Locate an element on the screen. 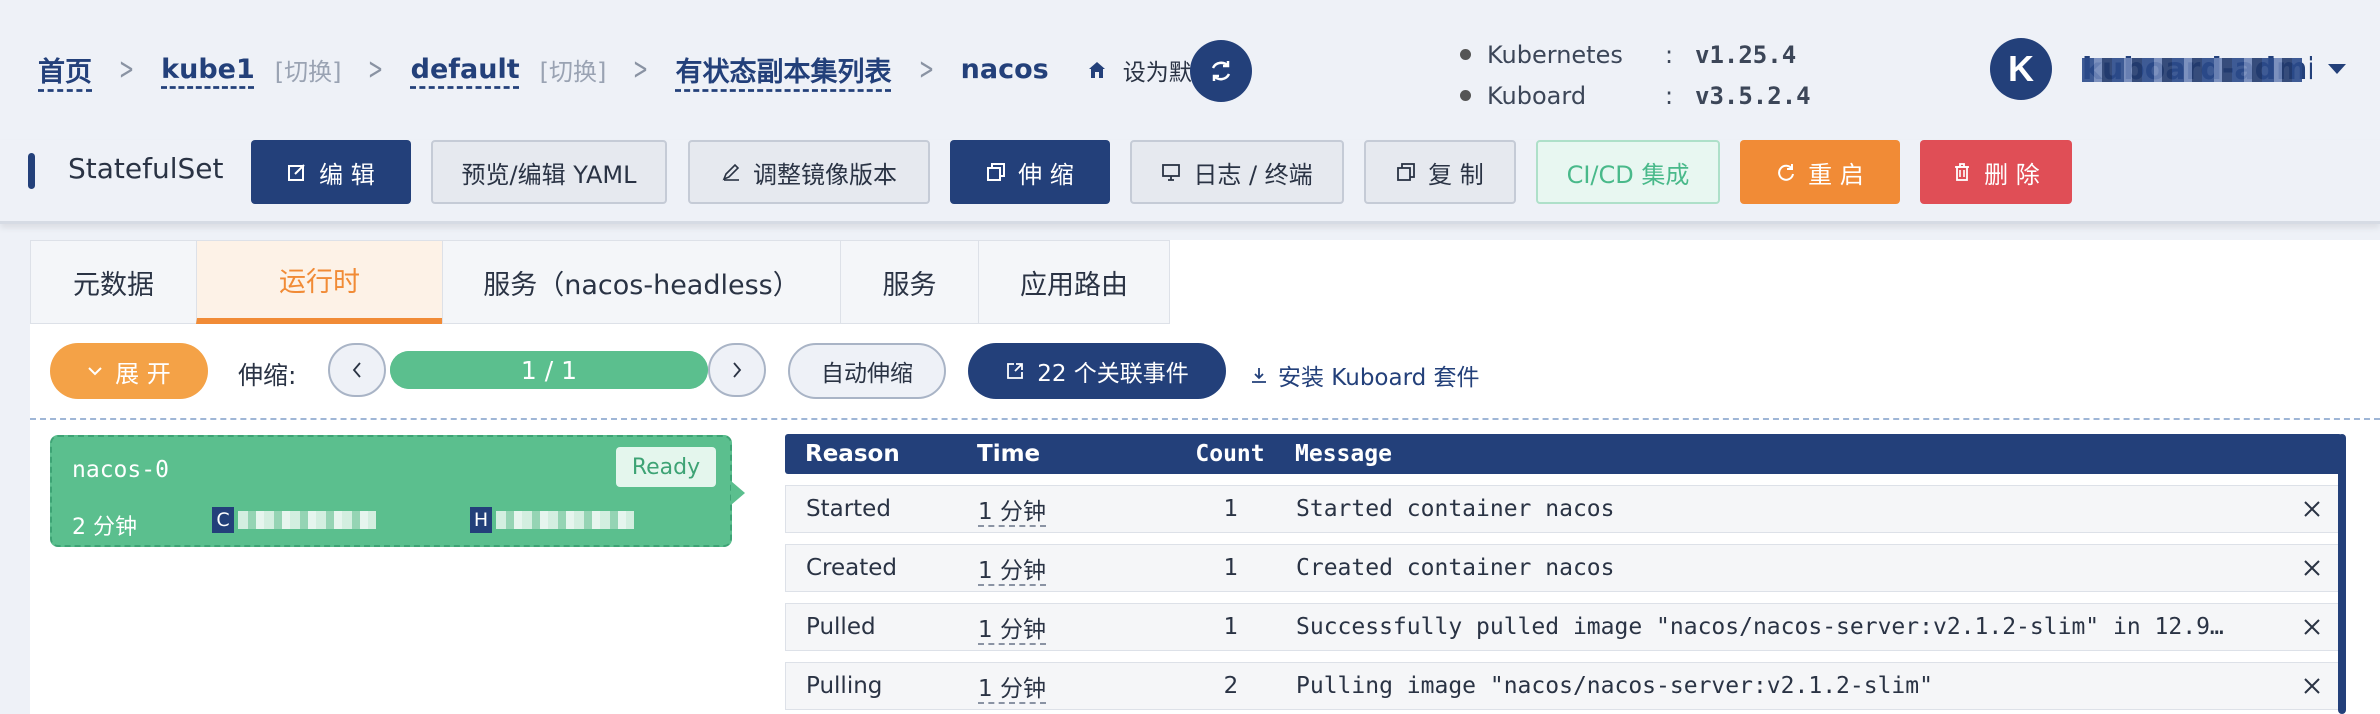  cicd-button: CI/CD 集成 is located at coordinates (1628, 172).